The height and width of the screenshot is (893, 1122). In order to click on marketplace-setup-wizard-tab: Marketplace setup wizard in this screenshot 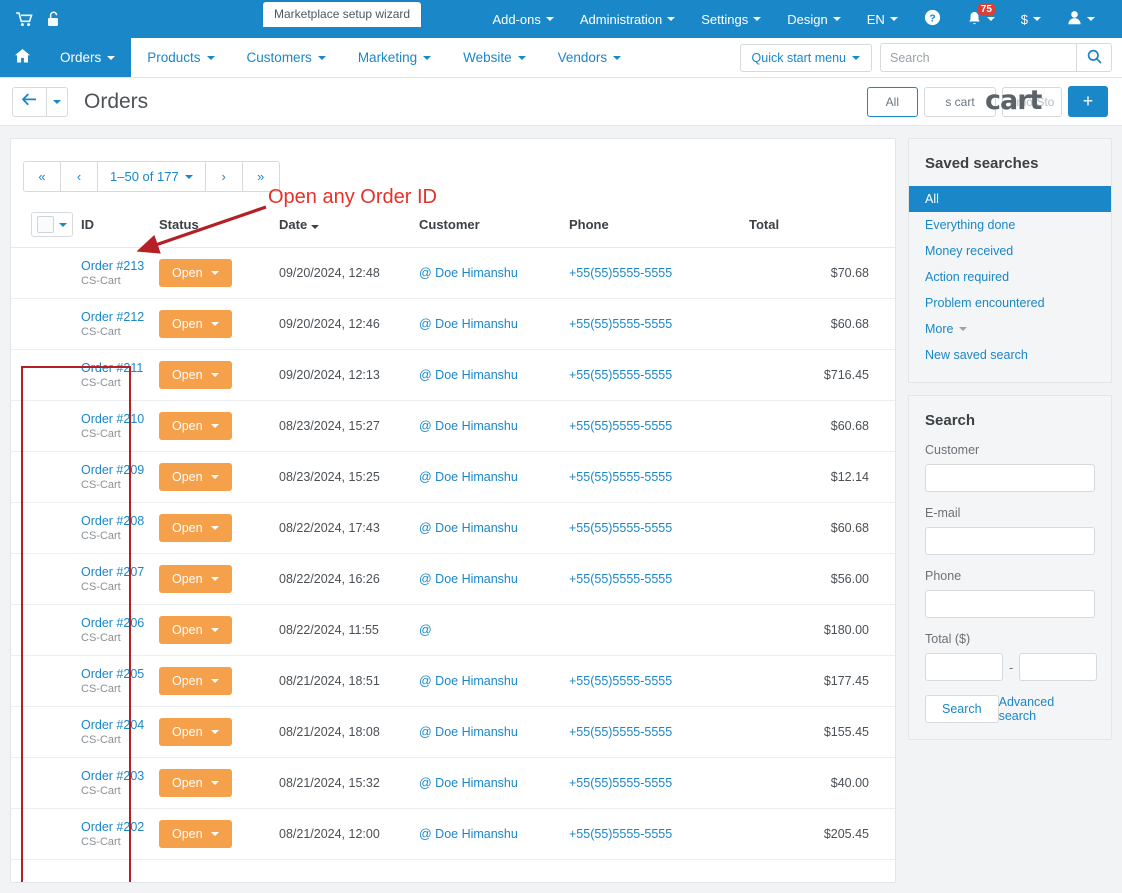, I will do `click(342, 14)`.